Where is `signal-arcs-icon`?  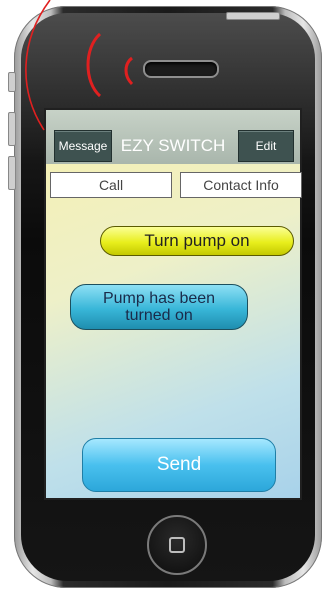
signal-arcs-icon is located at coordinates (79, 65).